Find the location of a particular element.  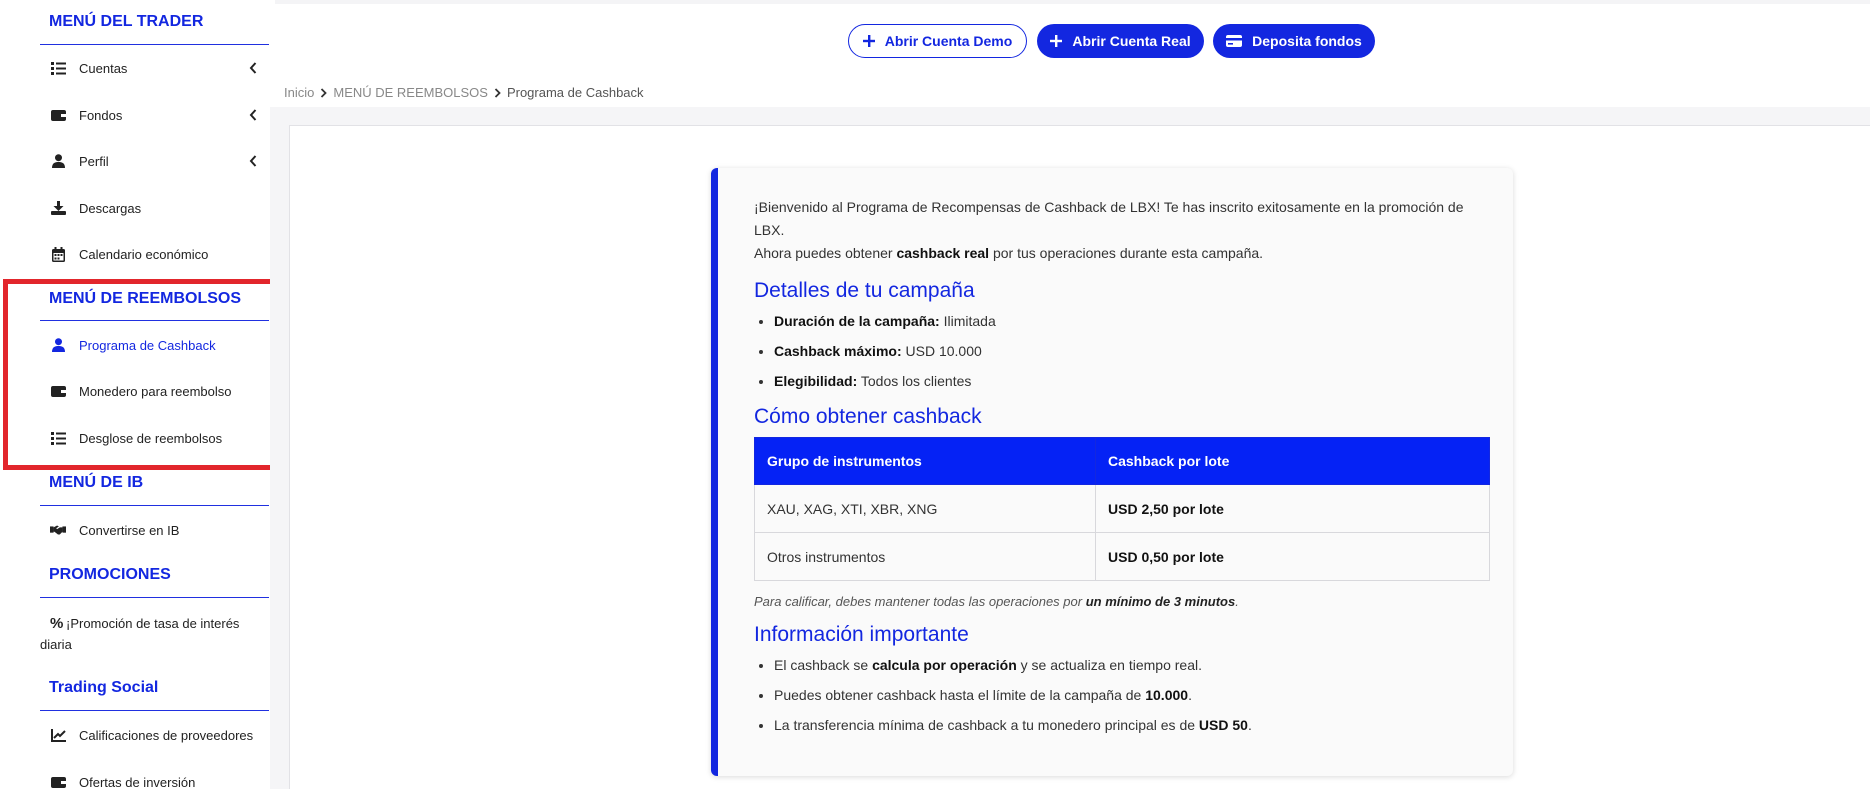

breadcrumb-section: MENÚ DE REEMBOLSOS is located at coordinates (410, 92).